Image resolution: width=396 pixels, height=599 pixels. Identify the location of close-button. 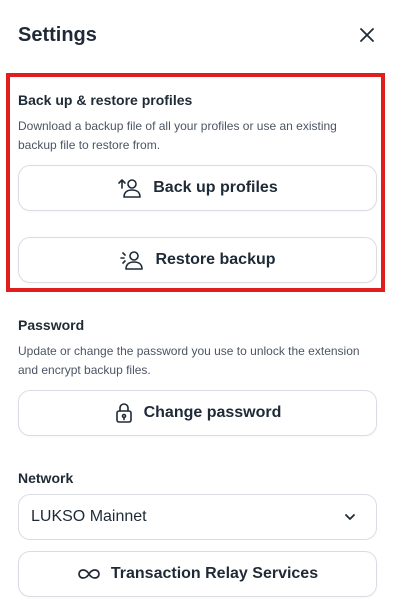
(367, 35).